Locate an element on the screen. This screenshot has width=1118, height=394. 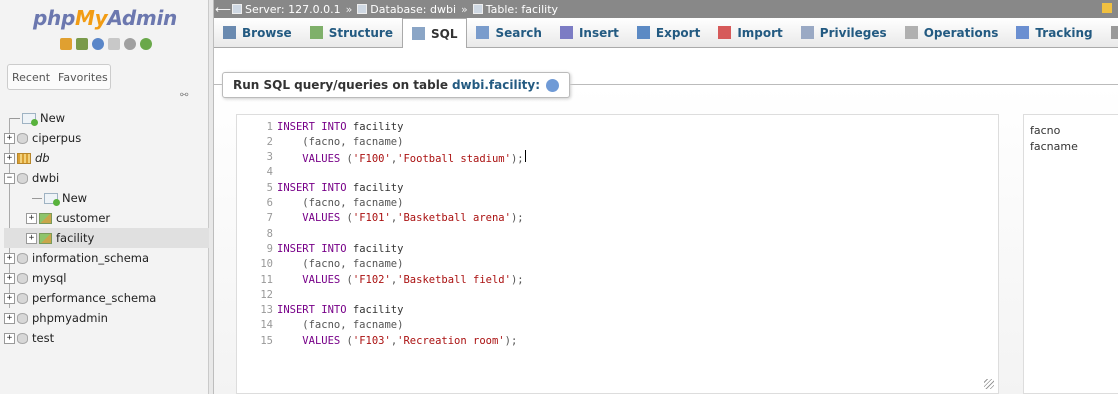
tree-item-performance-schema: + performance_schema is located at coordinates (106, 298).